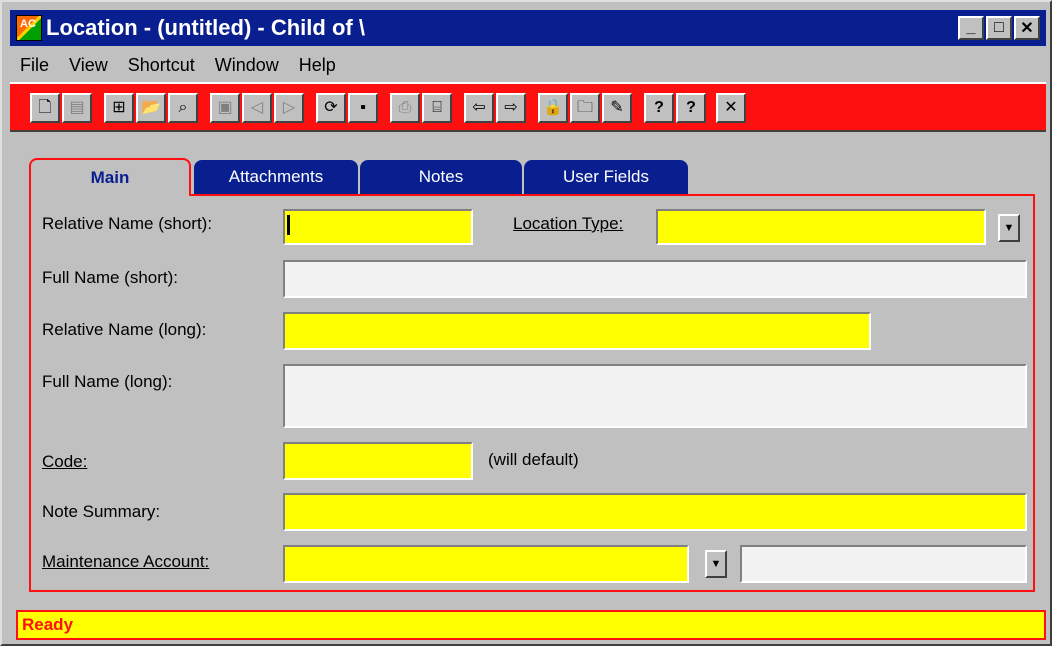  Describe the element at coordinates (127, 223) in the screenshot. I see `relative-name-short-label: Relative Name (short):` at that location.